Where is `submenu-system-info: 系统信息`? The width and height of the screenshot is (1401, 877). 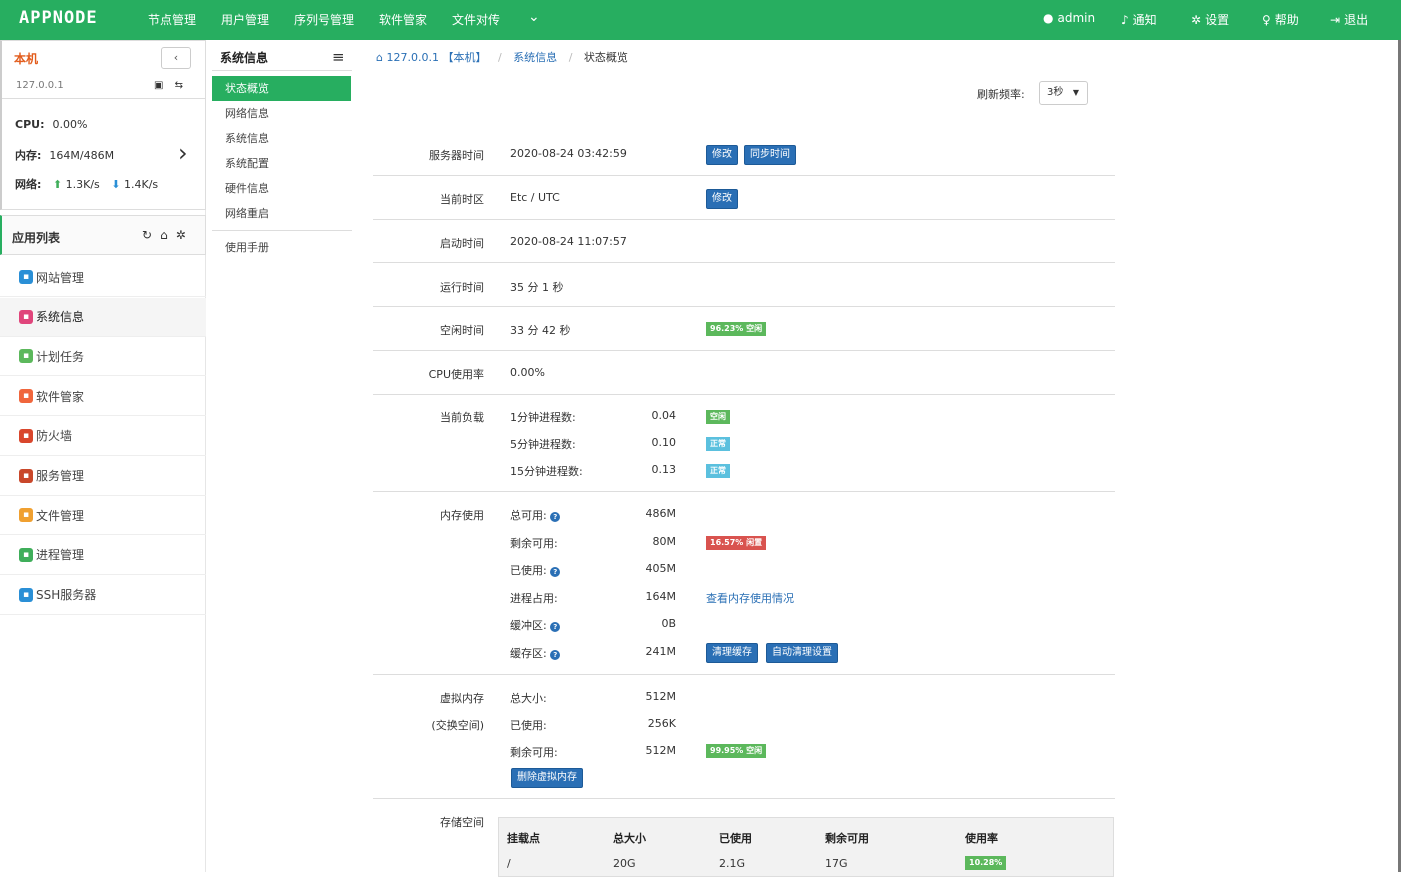 submenu-system-info: 系统信息 is located at coordinates (281, 138).